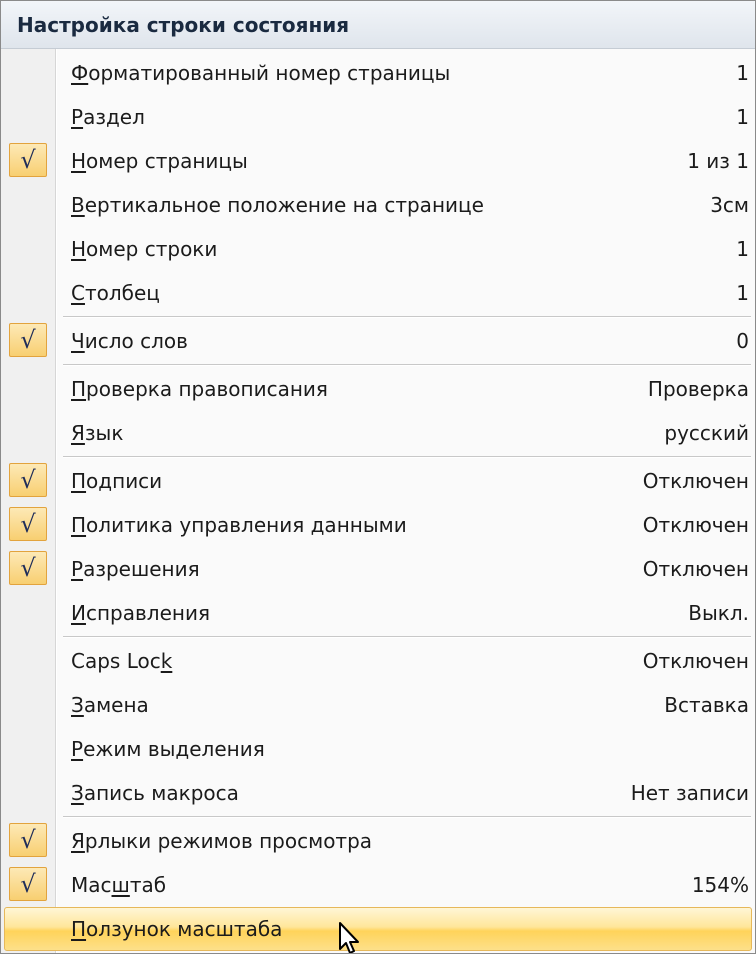 The image size is (756, 954). I want to click on menu-item-label-end: аздел, so click(114, 117).